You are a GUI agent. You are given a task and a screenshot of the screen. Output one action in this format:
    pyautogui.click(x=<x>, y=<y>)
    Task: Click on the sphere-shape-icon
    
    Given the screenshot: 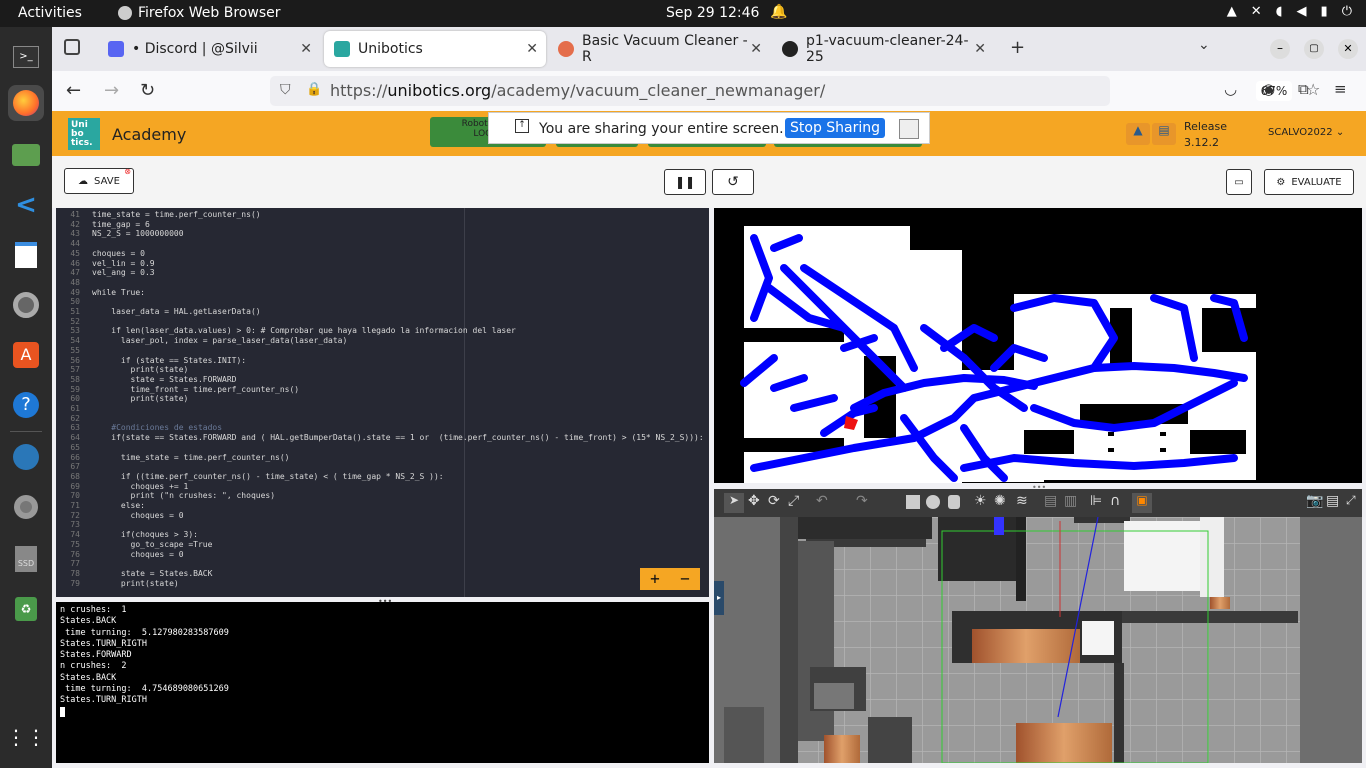 What is the action you would take?
    pyautogui.click(x=933, y=502)
    